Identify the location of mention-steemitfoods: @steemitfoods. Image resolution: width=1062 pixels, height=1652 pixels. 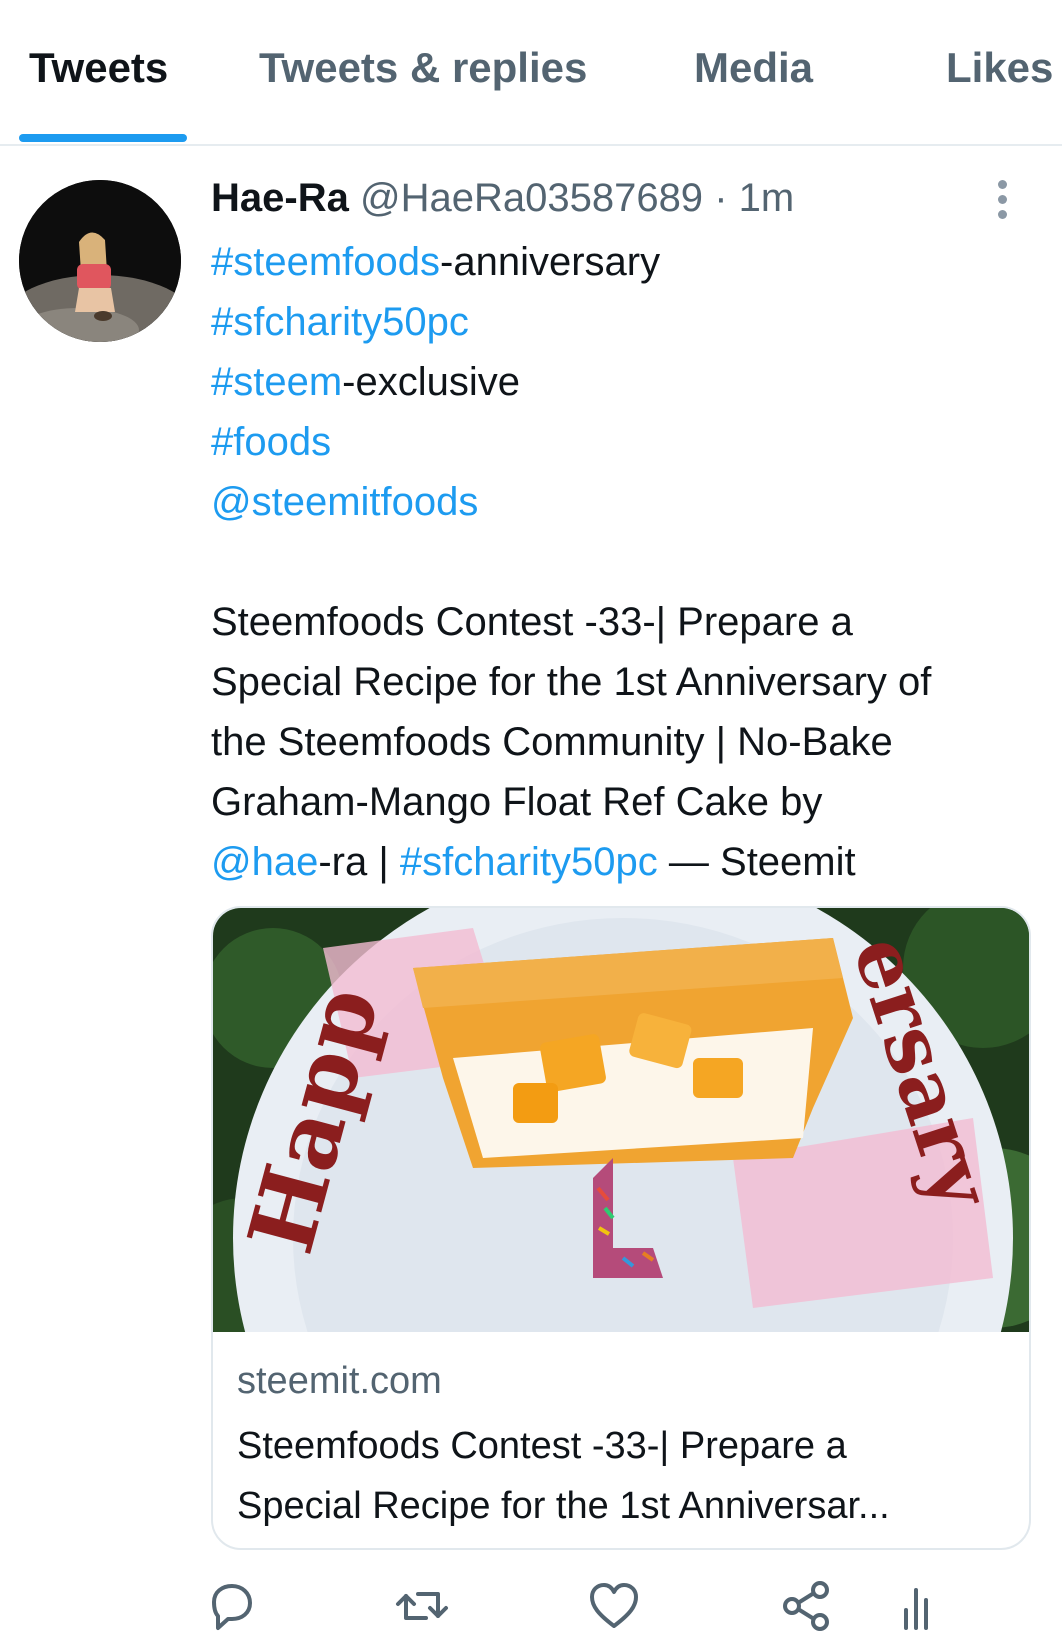
(344, 502).